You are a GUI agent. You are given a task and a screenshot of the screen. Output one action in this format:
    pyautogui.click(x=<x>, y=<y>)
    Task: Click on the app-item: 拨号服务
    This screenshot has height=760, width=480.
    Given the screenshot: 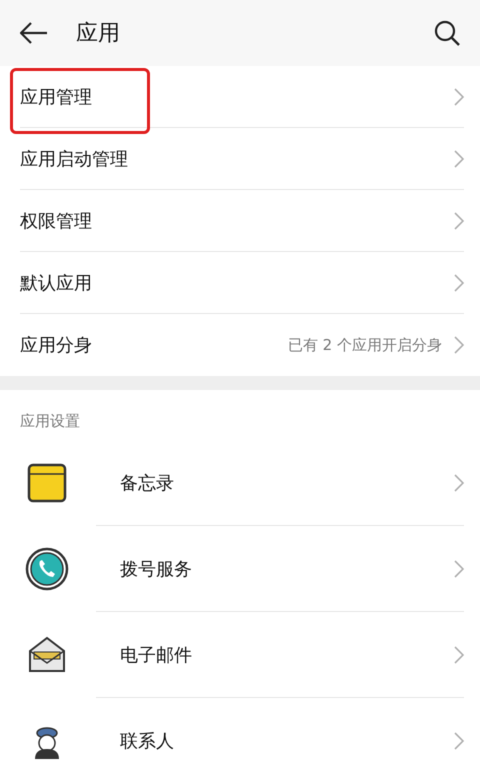 What is the action you would take?
    pyautogui.click(x=156, y=569)
    